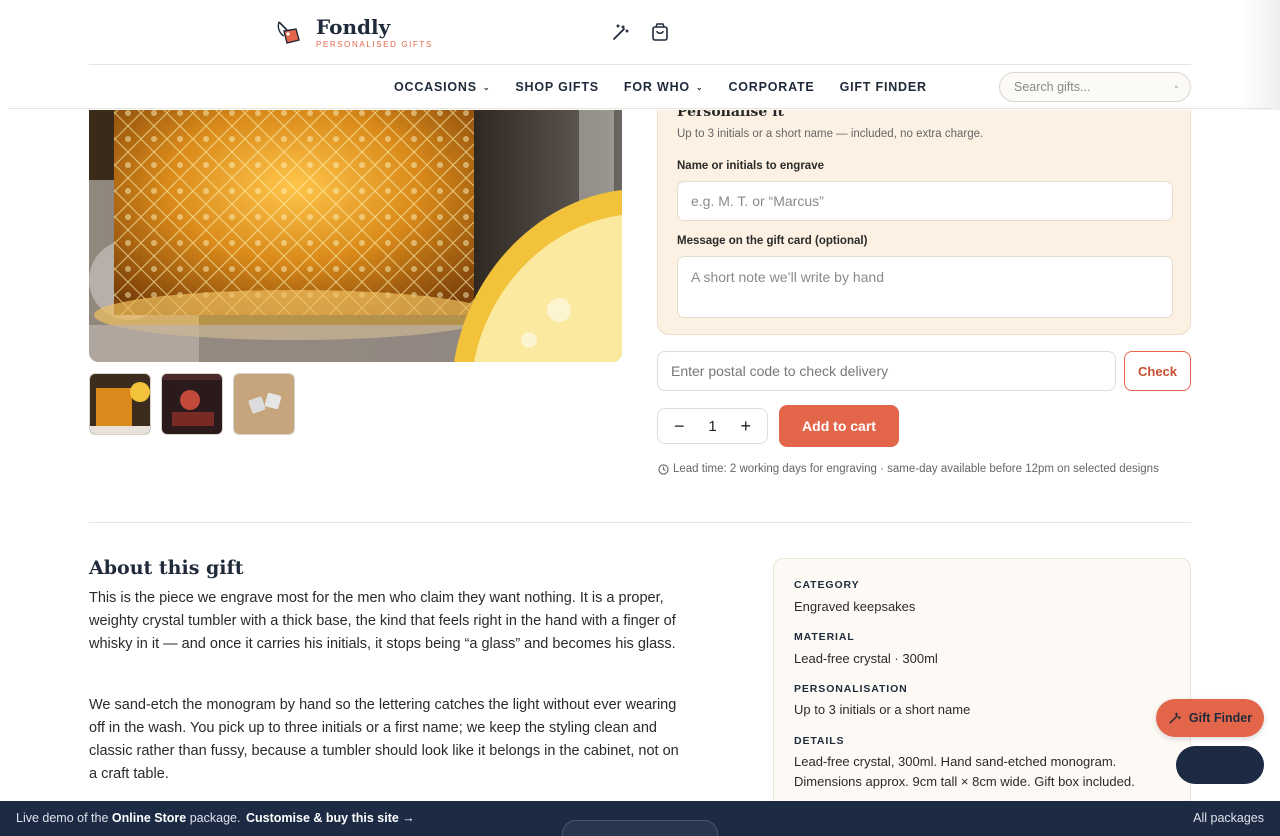  I want to click on quantity-value: 1, so click(712, 426).